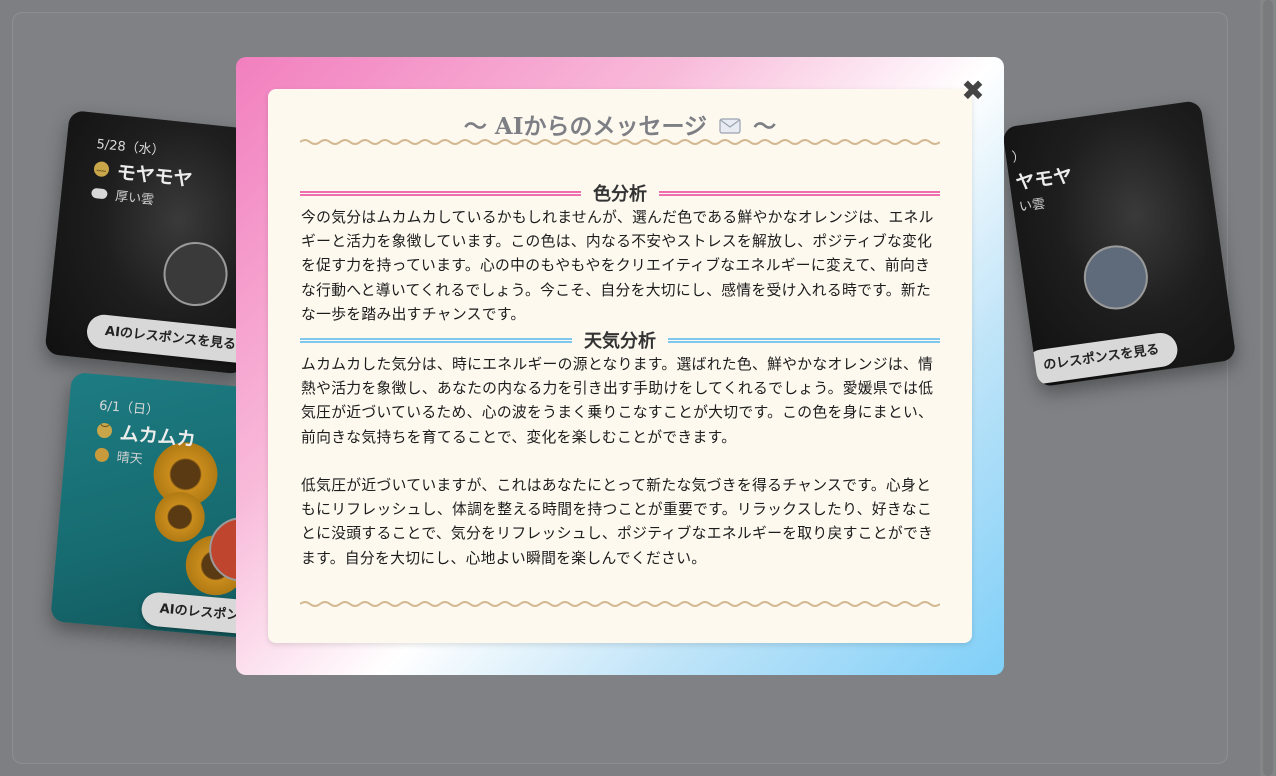 The image size is (1276, 776). I want to click on section-title: 色分析, so click(620, 194).